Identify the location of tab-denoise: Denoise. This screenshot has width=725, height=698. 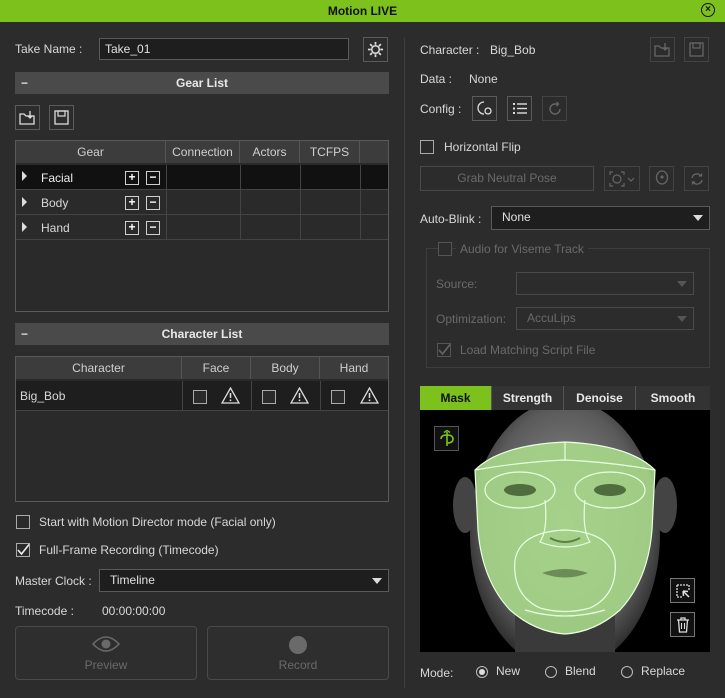
(600, 398).